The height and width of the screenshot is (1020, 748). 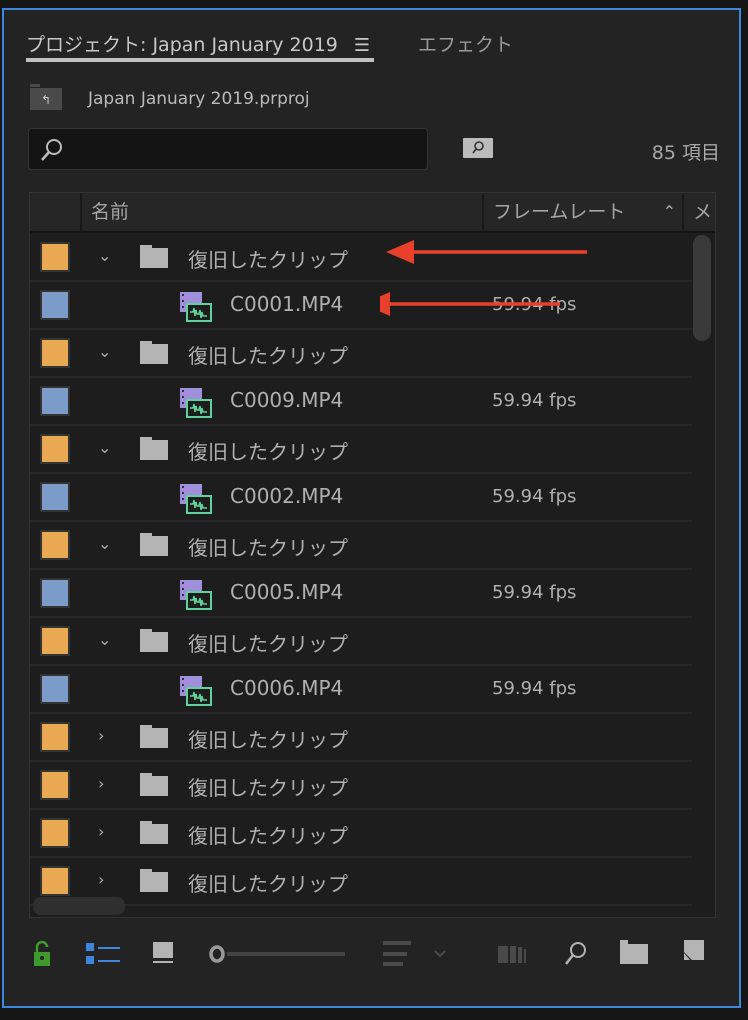 I want to click on clip-name: C0006.MP4, so click(x=287, y=688).